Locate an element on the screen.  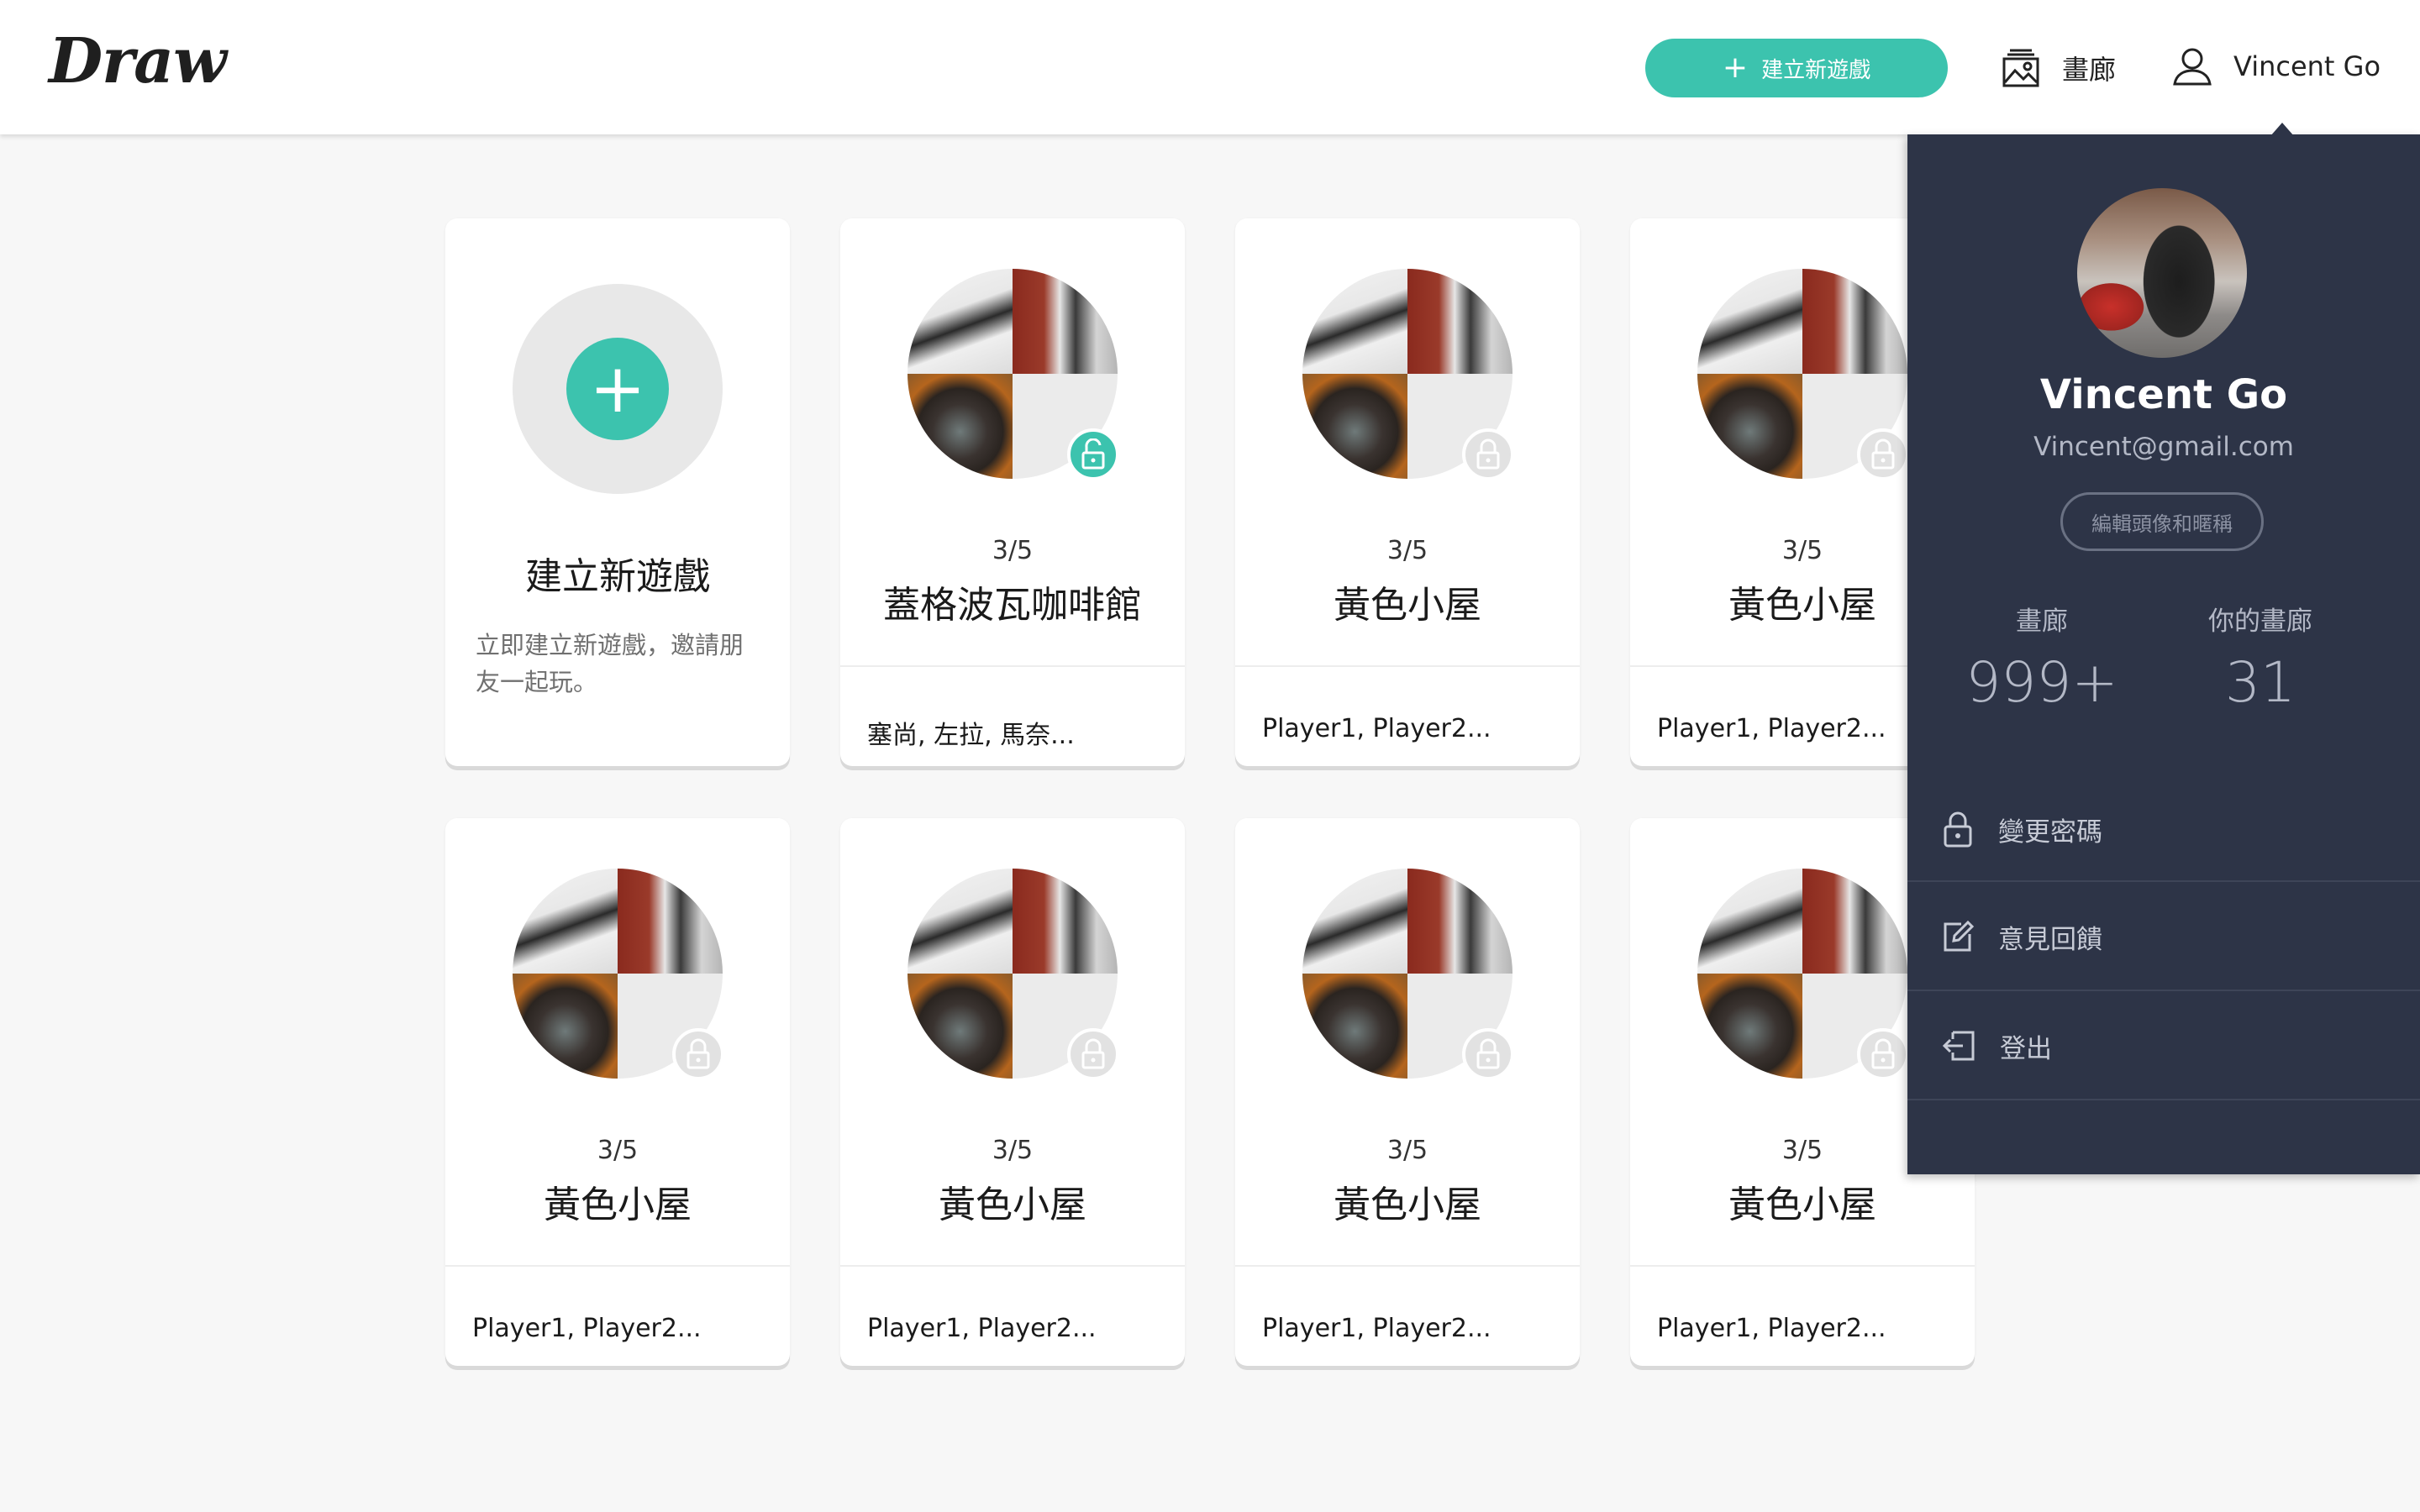
profile-email: Vincent@gmail.com is located at coordinates (2163, 447).